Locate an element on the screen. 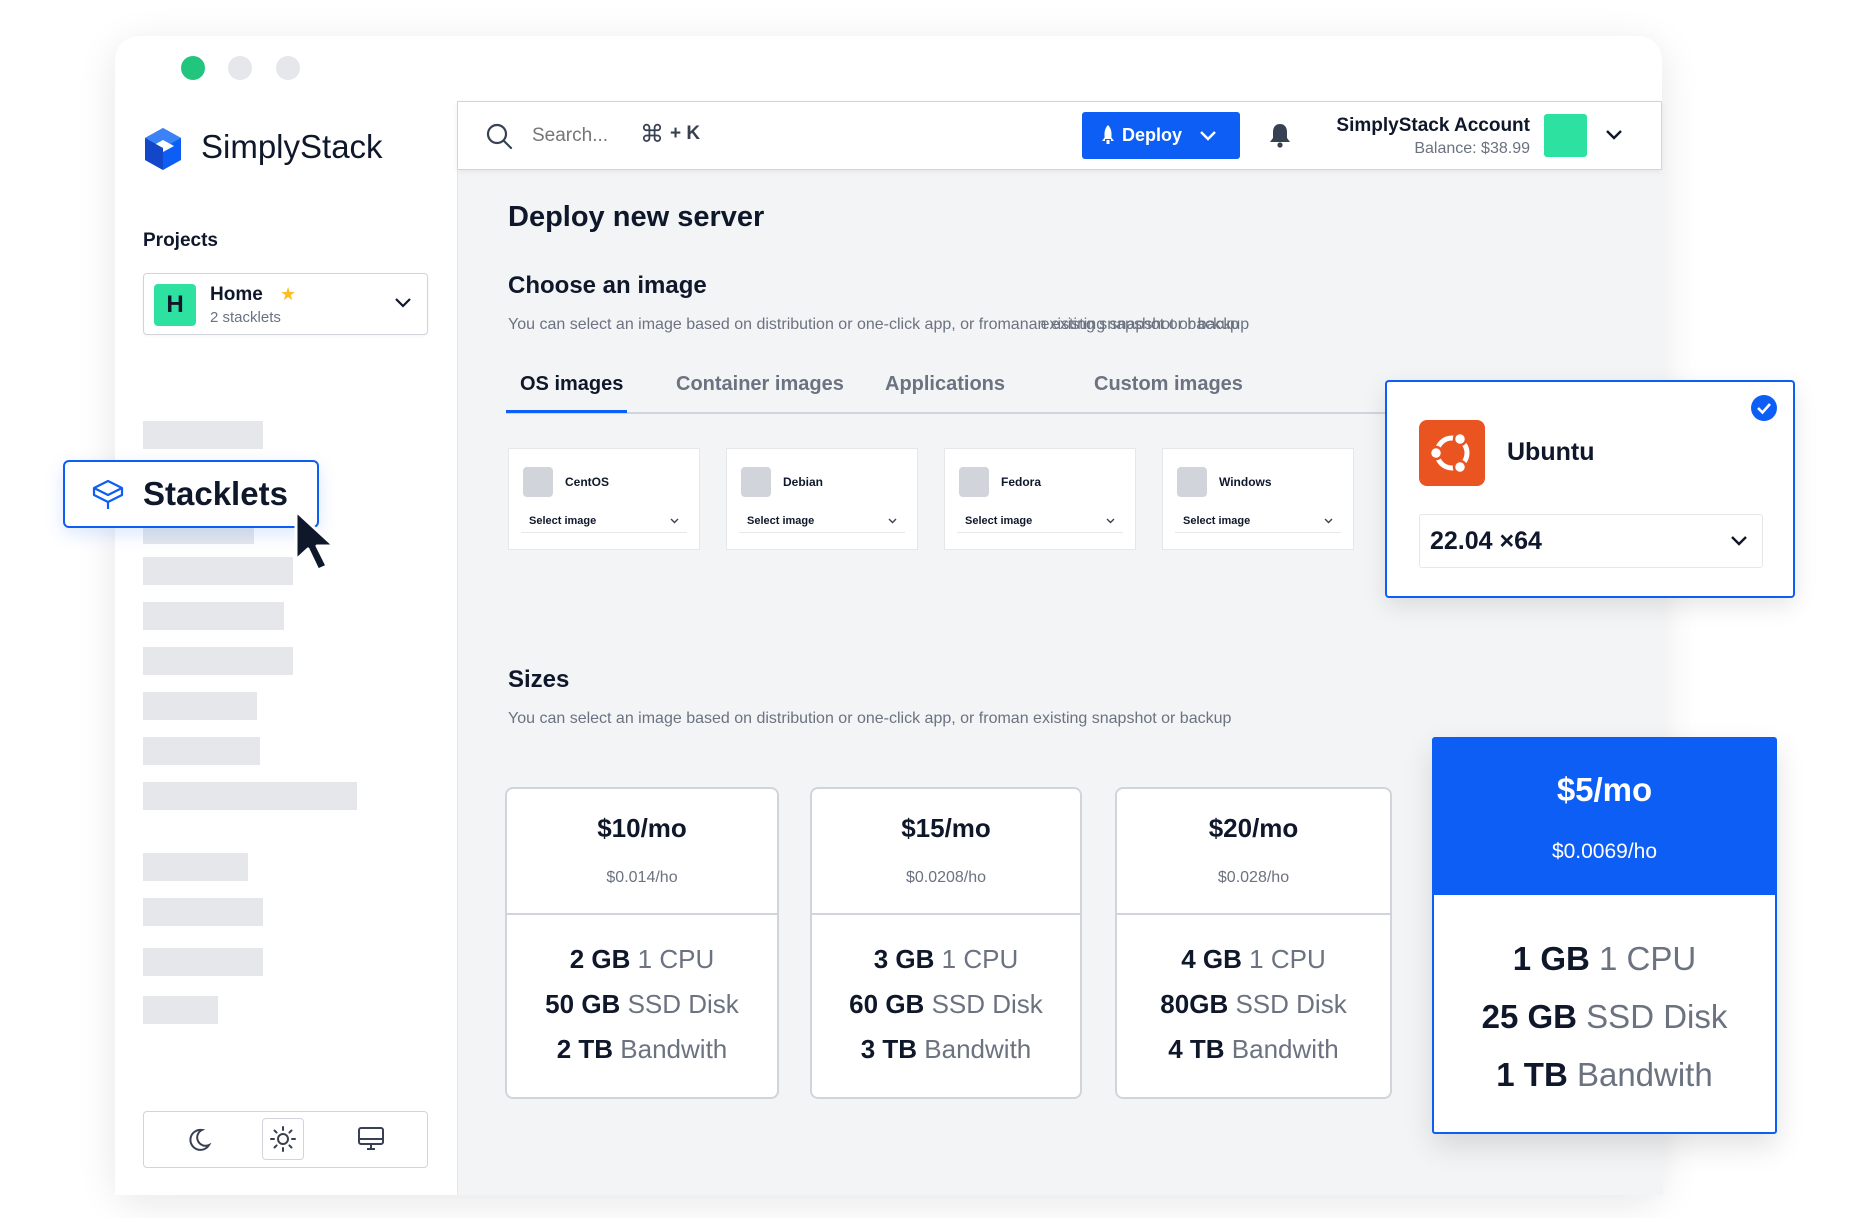 This screenshot has height=1218, width=1863. project-name: Home is located at coordinates (236, 294).